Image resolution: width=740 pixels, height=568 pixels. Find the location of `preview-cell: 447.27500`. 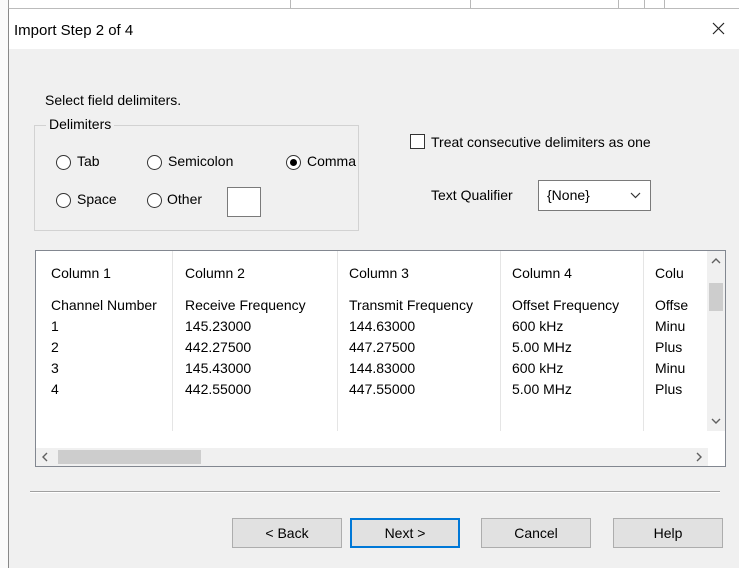

preview-cell: 447.27500 is located at coordinates (382, 347).